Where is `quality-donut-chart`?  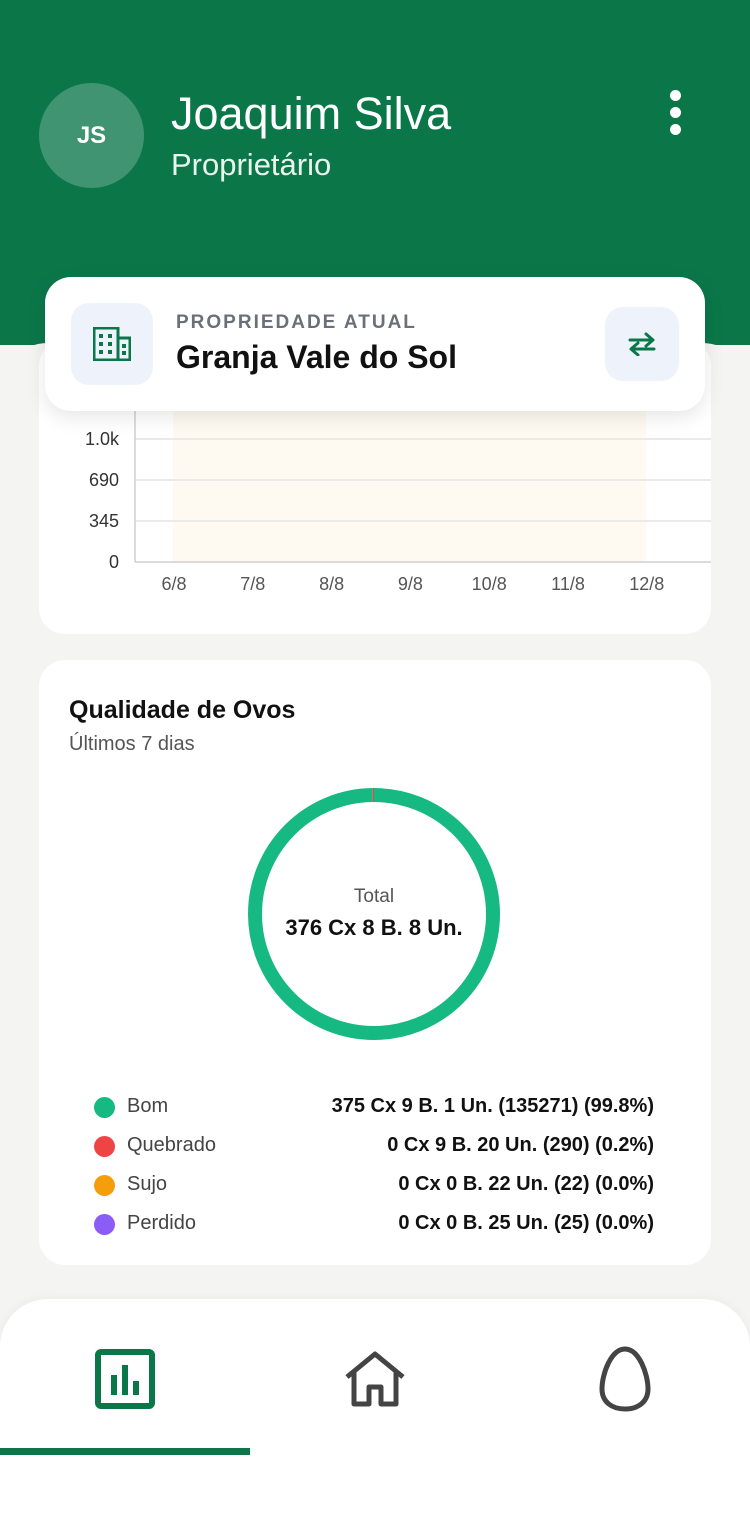 quality-donut-chart is located at coordinates (374, 914).